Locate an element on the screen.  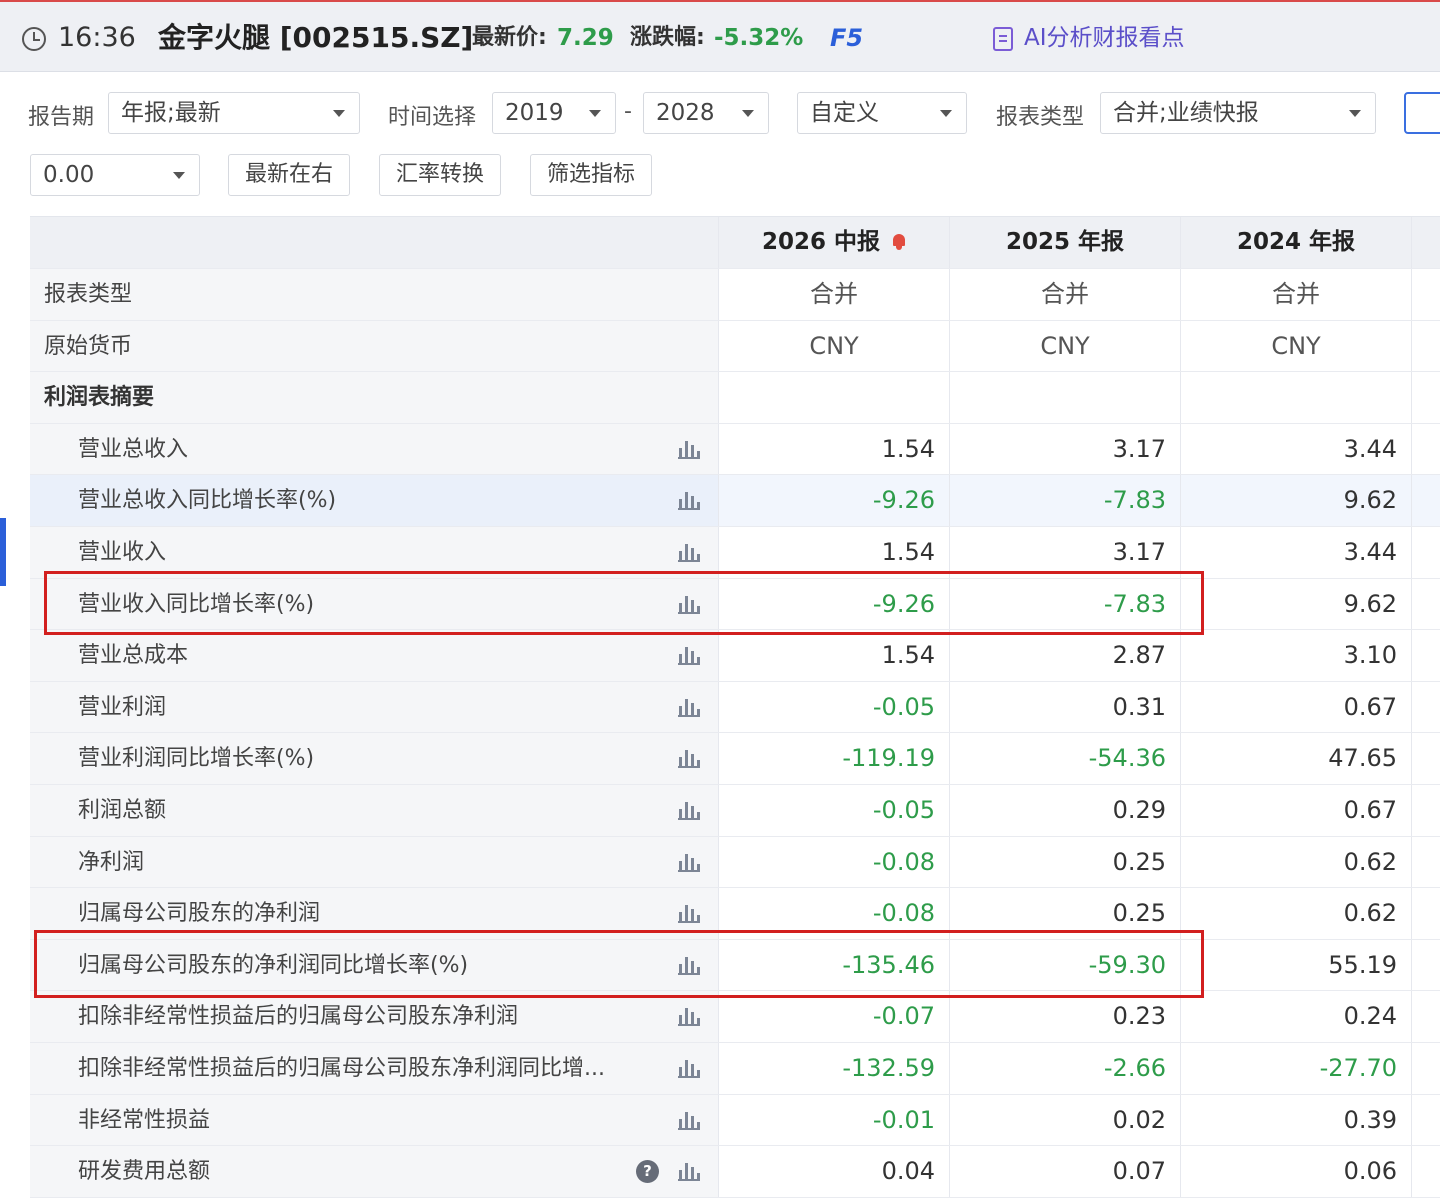
time-label: 16:36 is located at coordinates (97, 37).